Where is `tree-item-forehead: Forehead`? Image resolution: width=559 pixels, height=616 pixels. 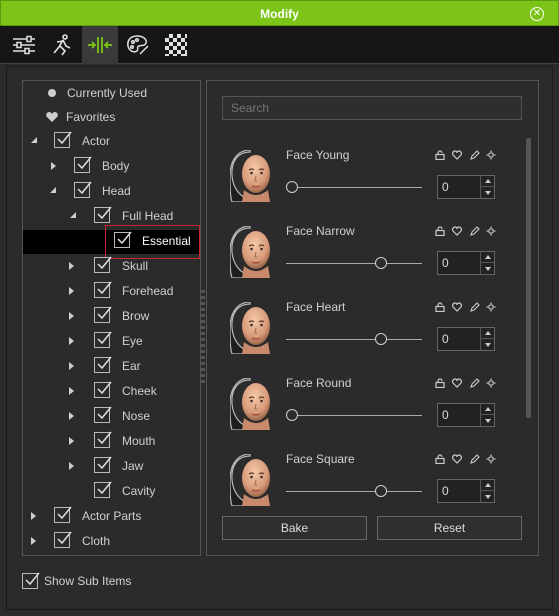
tree-item-forehead: Forehead is located at coordinates (147, 291).